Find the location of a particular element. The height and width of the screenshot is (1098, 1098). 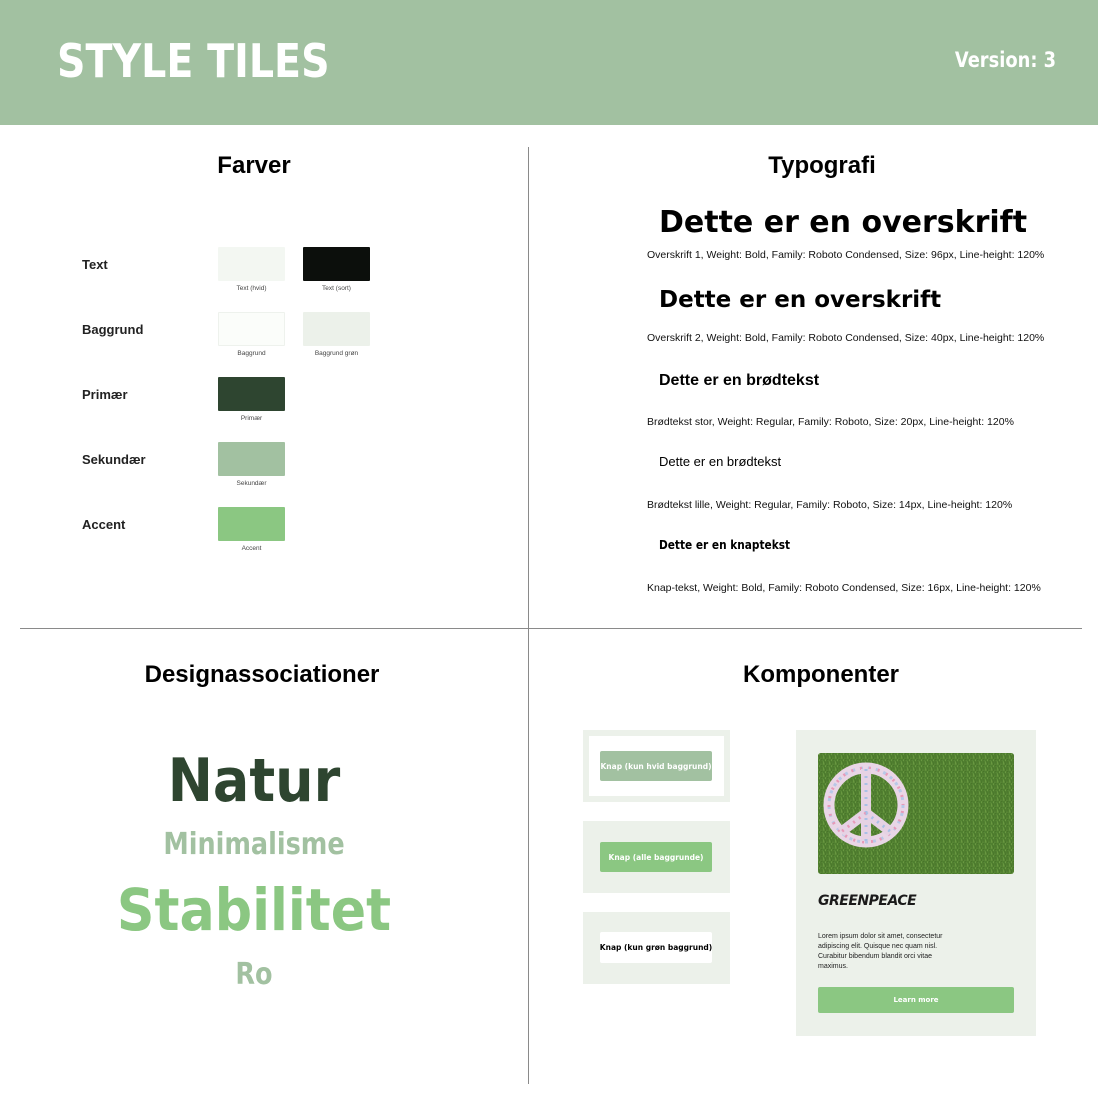

horizontal-divider is located at coordinates (551, 628).